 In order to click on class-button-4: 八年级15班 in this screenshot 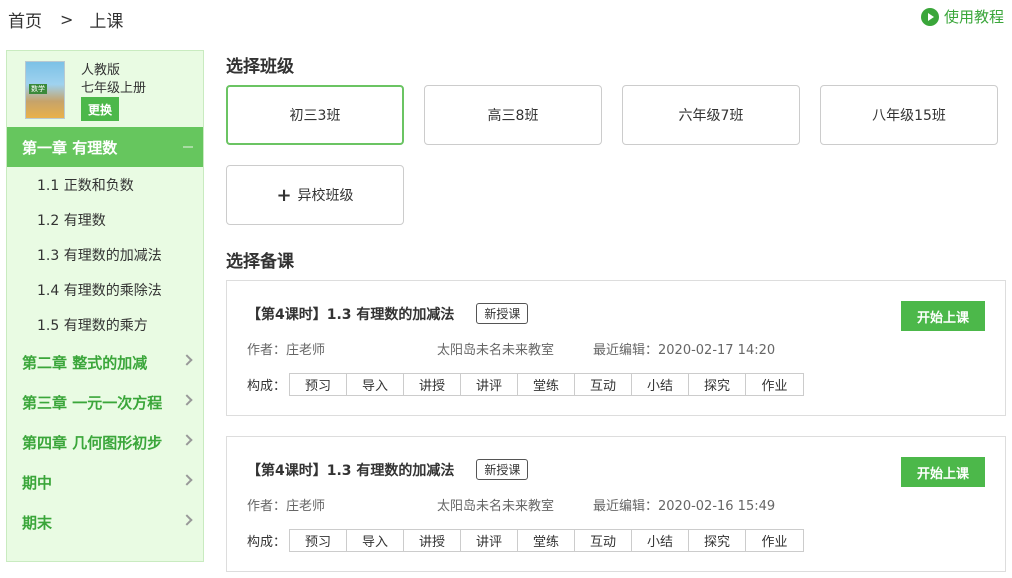, I will do `click(909, 115)`.